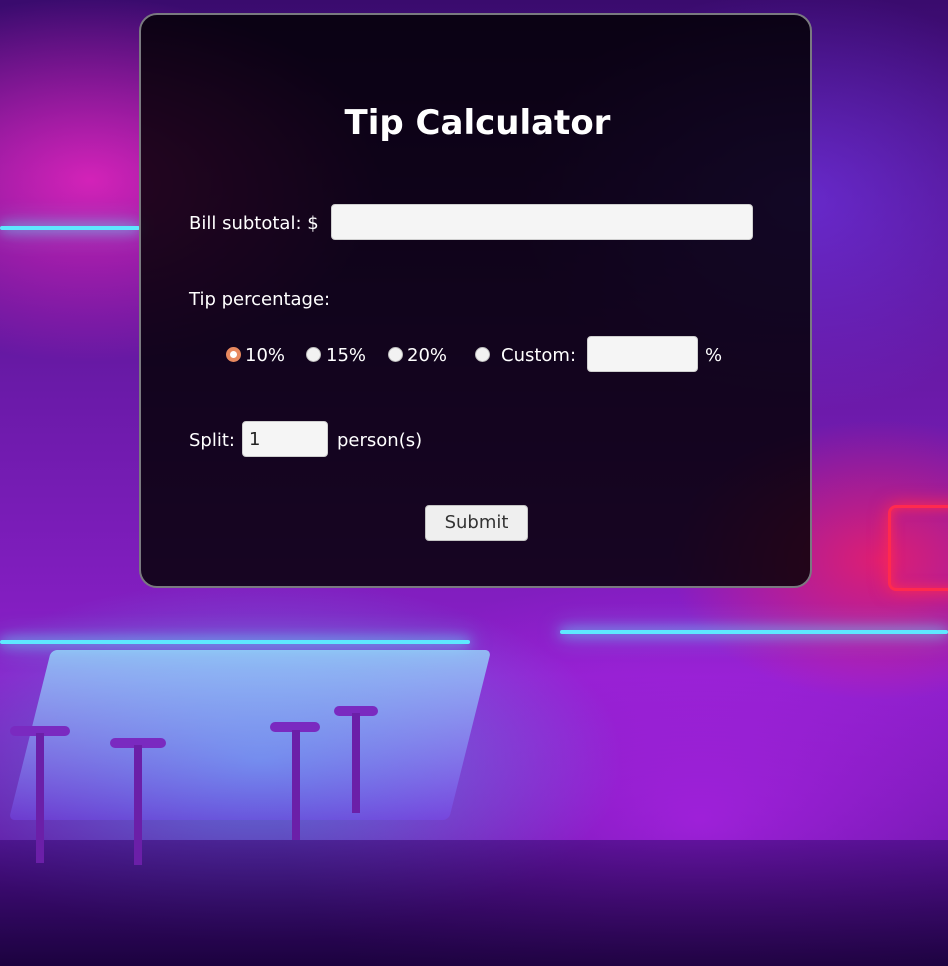 The image size is (948, 966). What do you see at coordinates (265, 355) in the screenshot?
I see `tip-10-label: 10%` at bounding box center [265, 355].